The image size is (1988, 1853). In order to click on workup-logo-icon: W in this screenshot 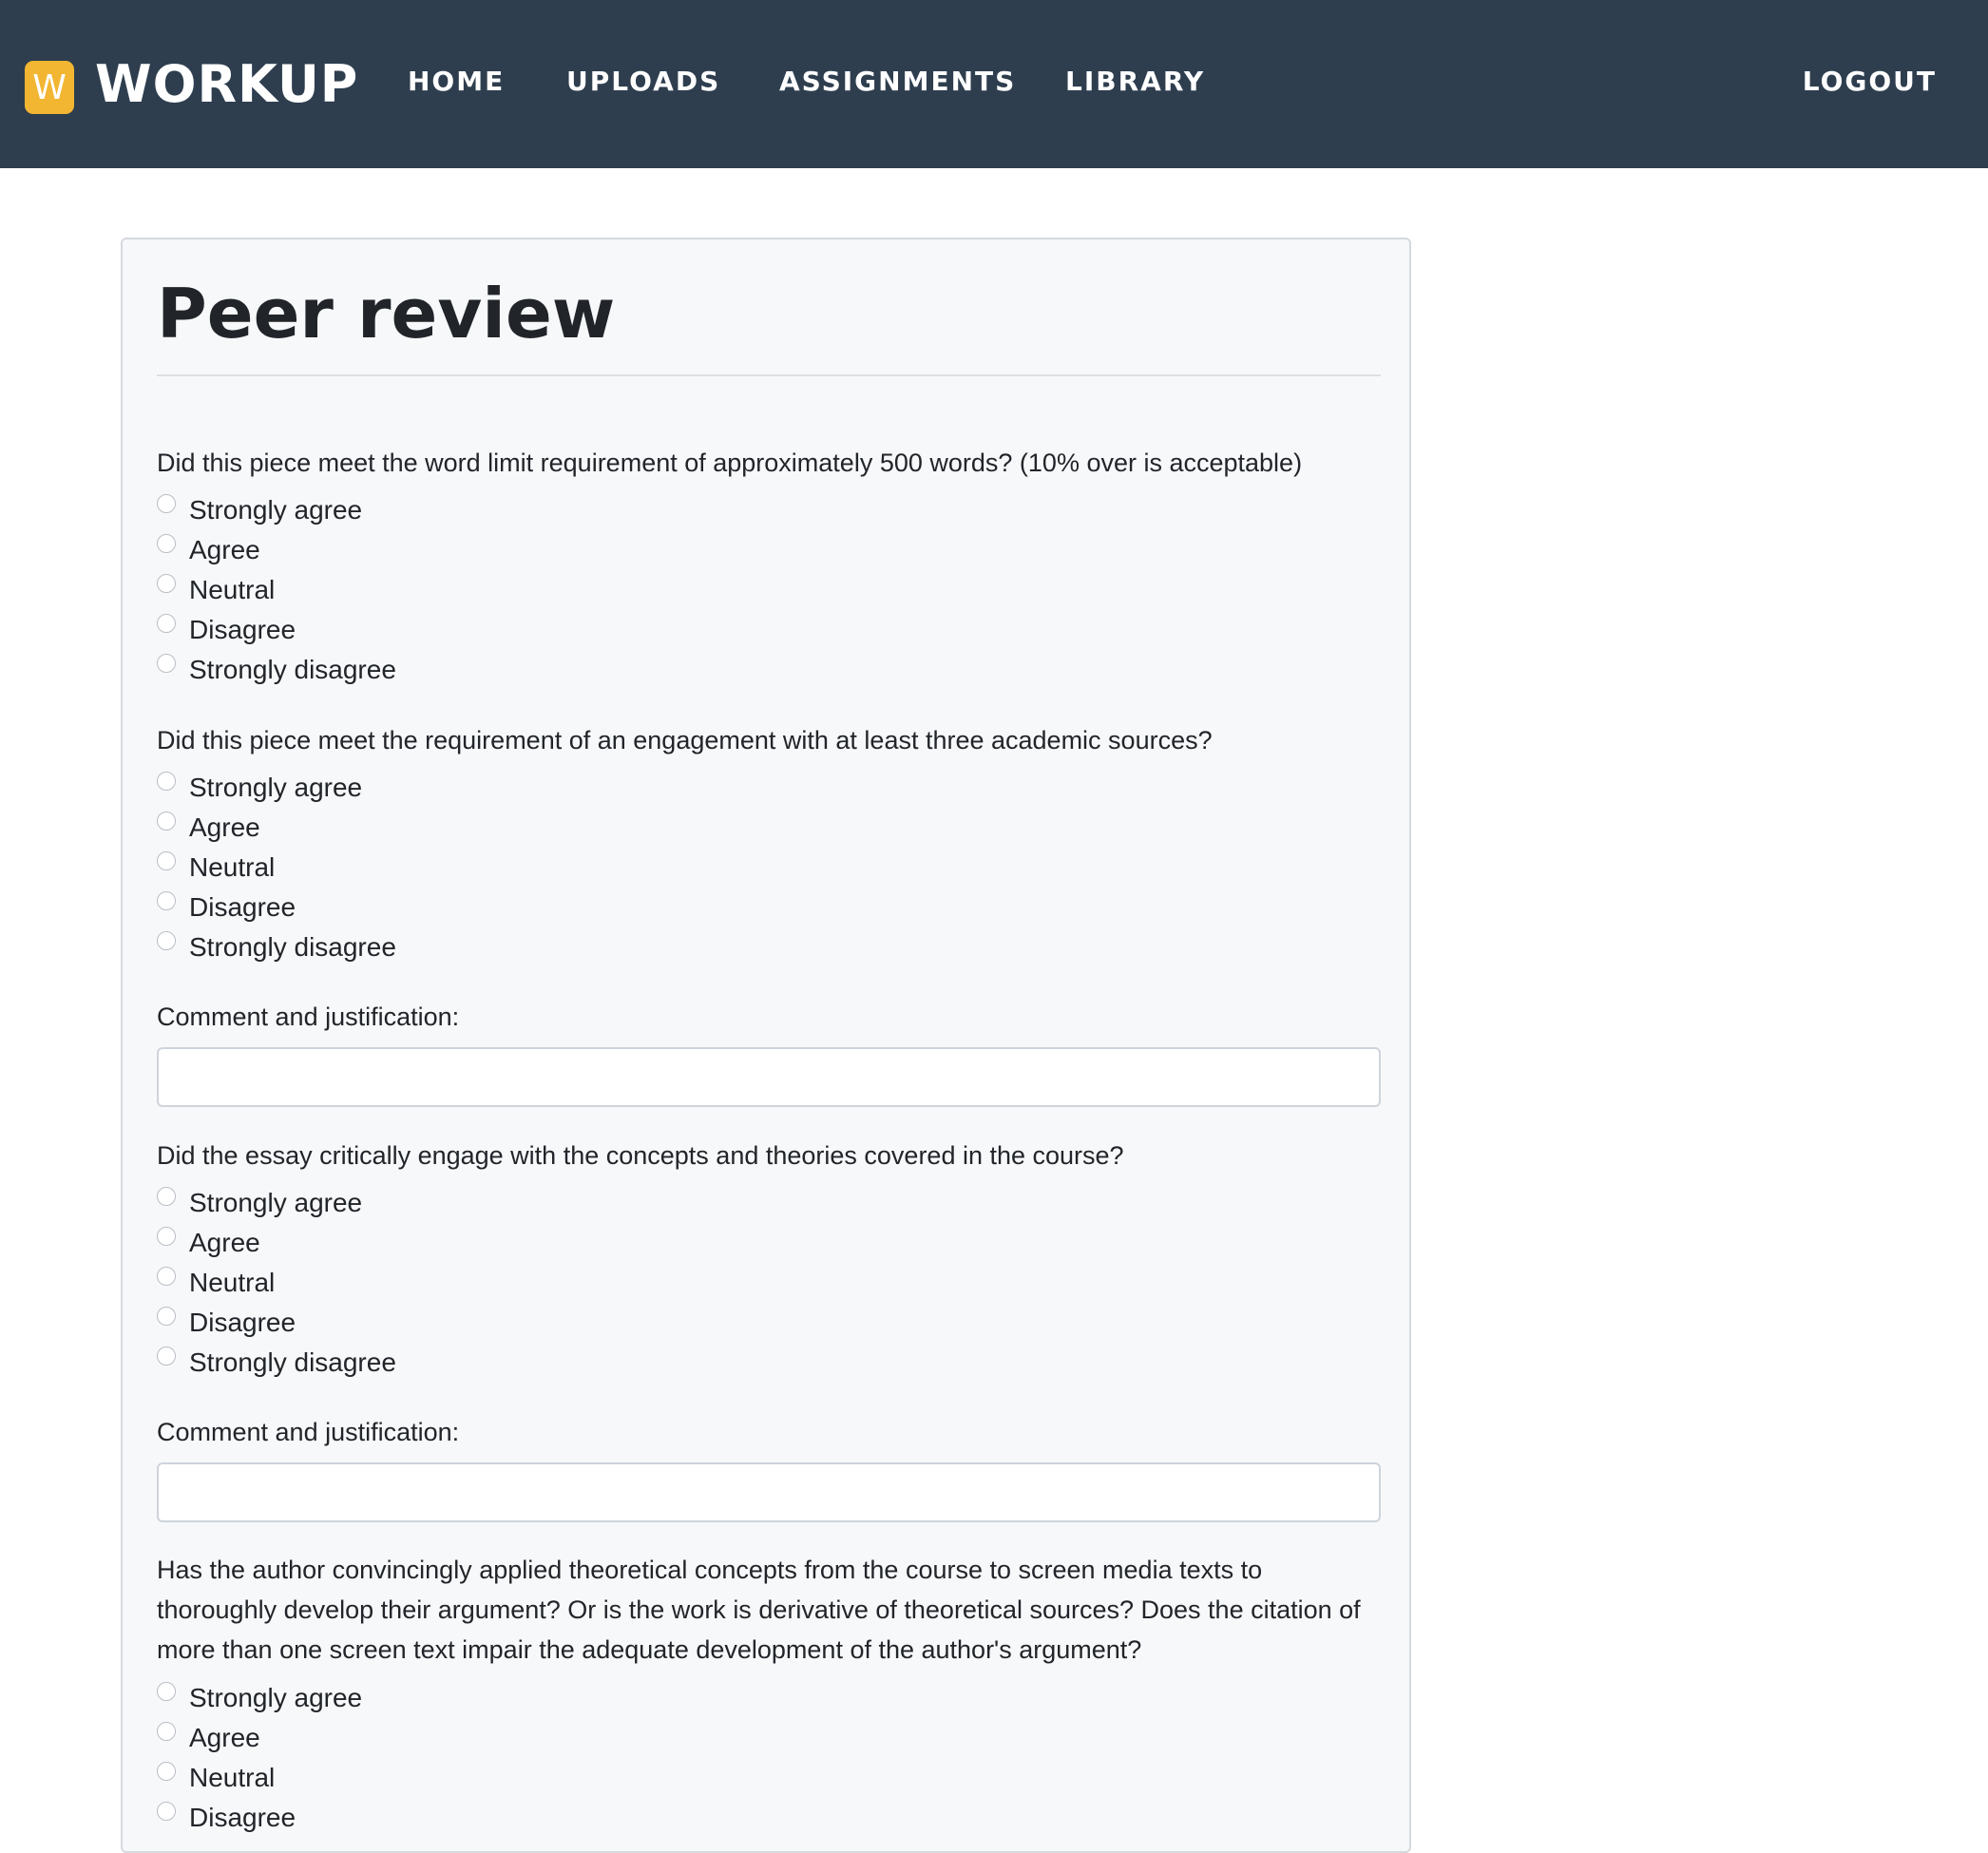, I will do `click(49, 87)`.